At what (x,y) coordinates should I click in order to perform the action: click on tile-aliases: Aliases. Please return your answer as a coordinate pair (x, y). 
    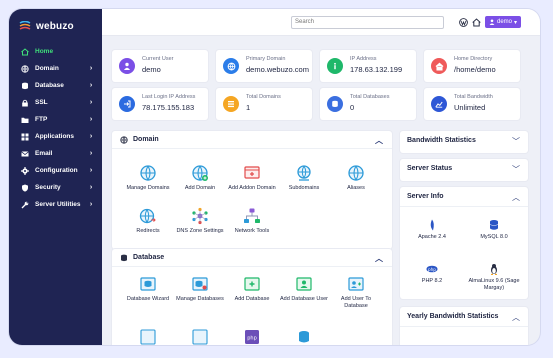
    Looking at the image, I should click on (356, 178).